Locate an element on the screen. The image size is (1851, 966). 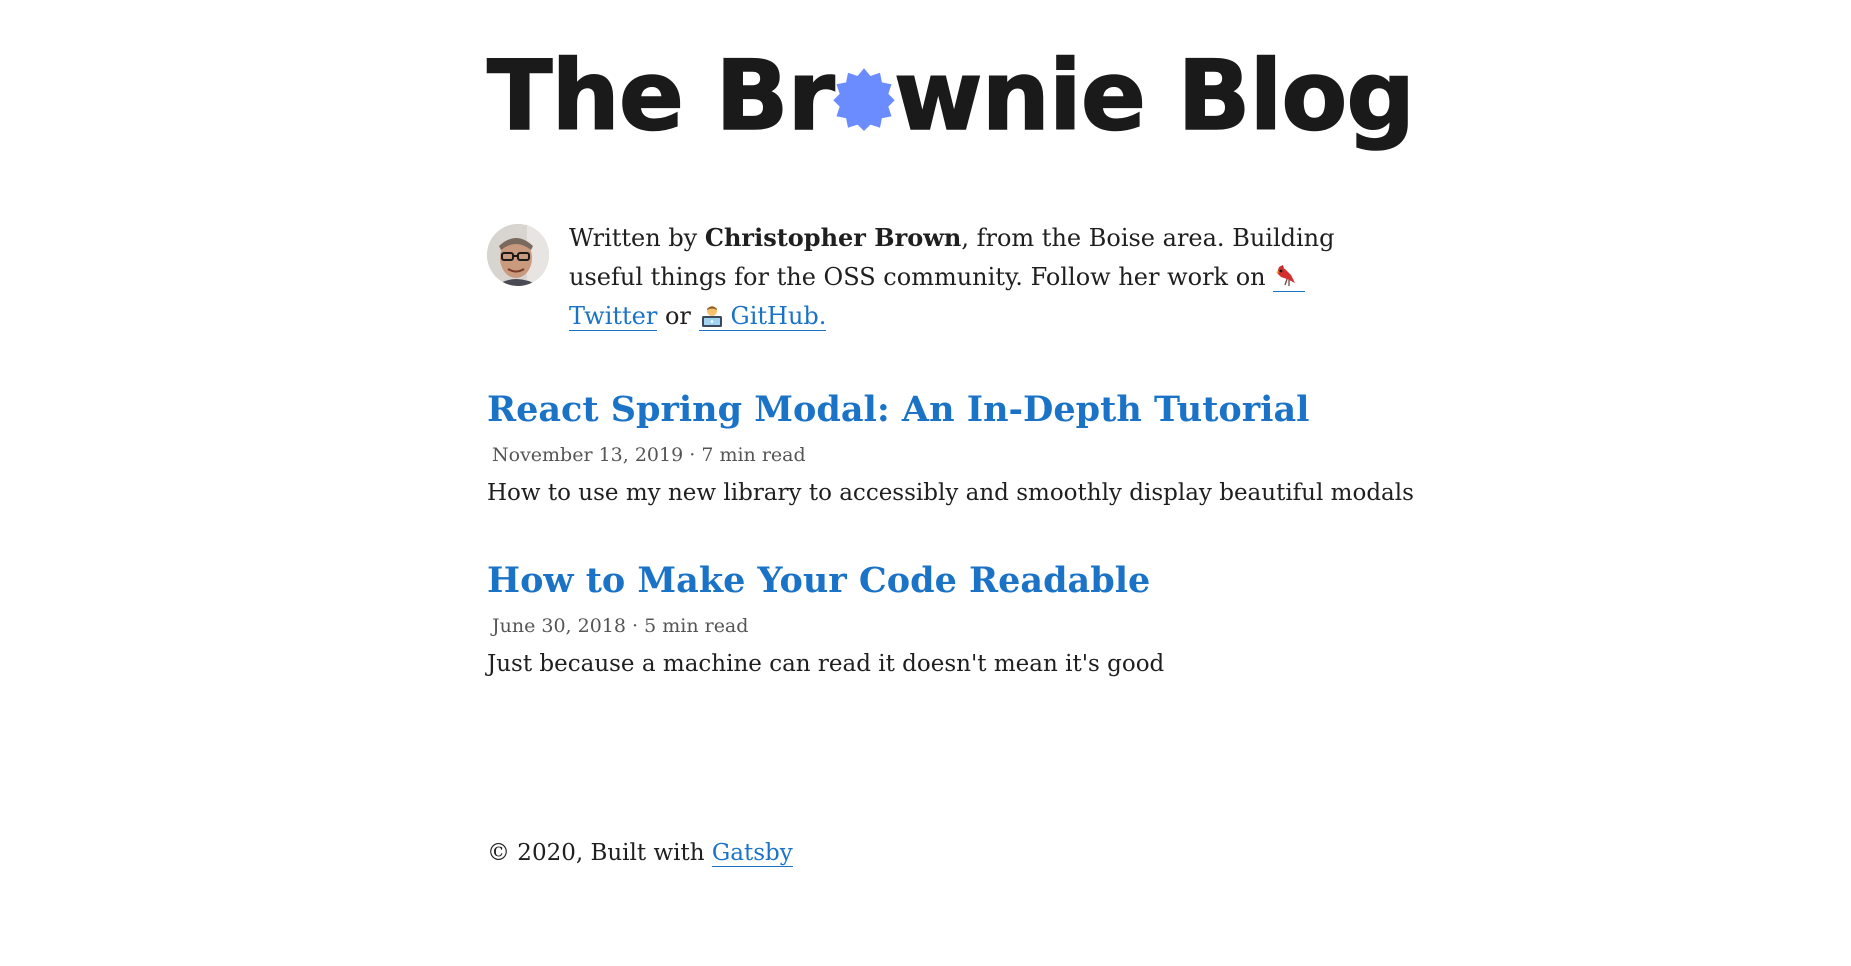
avatar is located at coordinates (518, 255).